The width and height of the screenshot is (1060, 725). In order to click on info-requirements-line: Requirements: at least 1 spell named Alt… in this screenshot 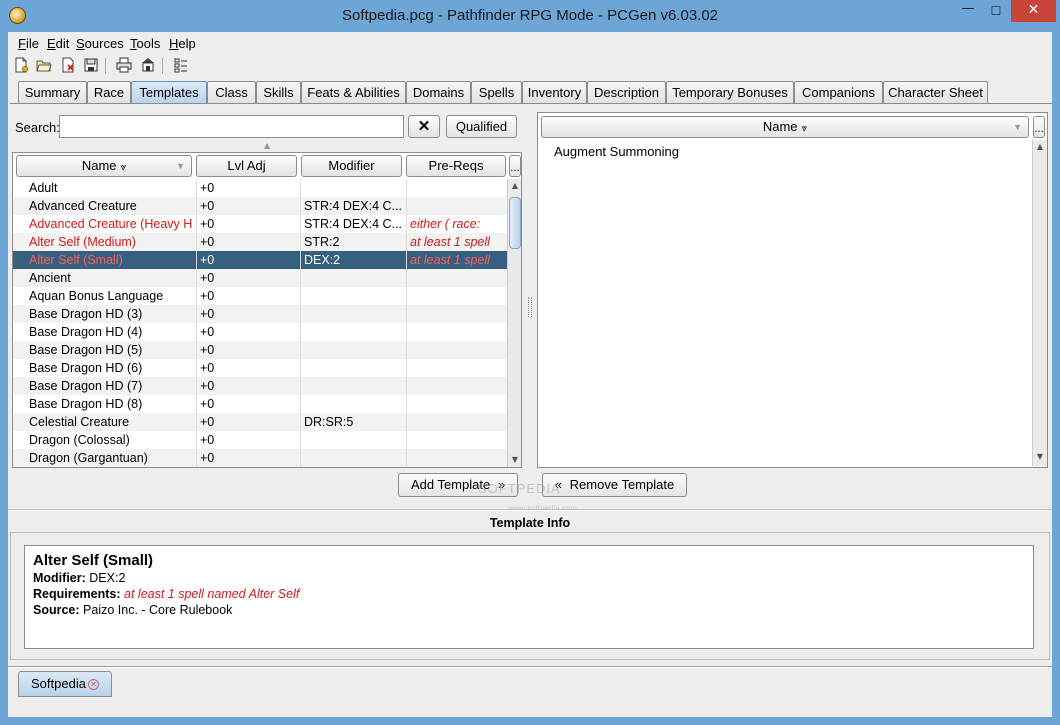, I will do `click(166, 594)`.